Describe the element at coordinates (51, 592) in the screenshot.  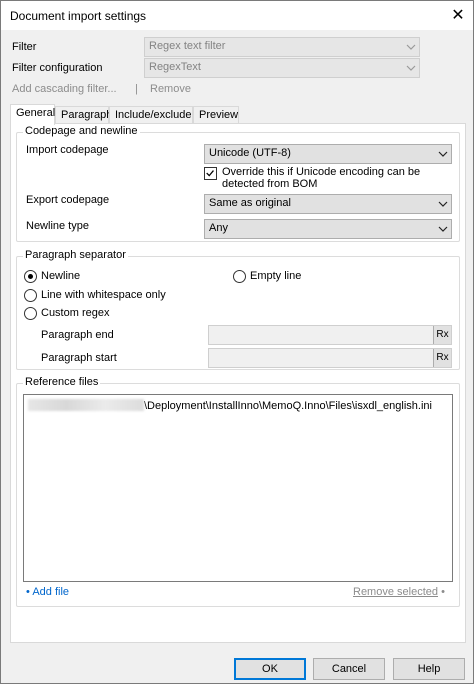
I see `add-file-label: Add file` at that location.